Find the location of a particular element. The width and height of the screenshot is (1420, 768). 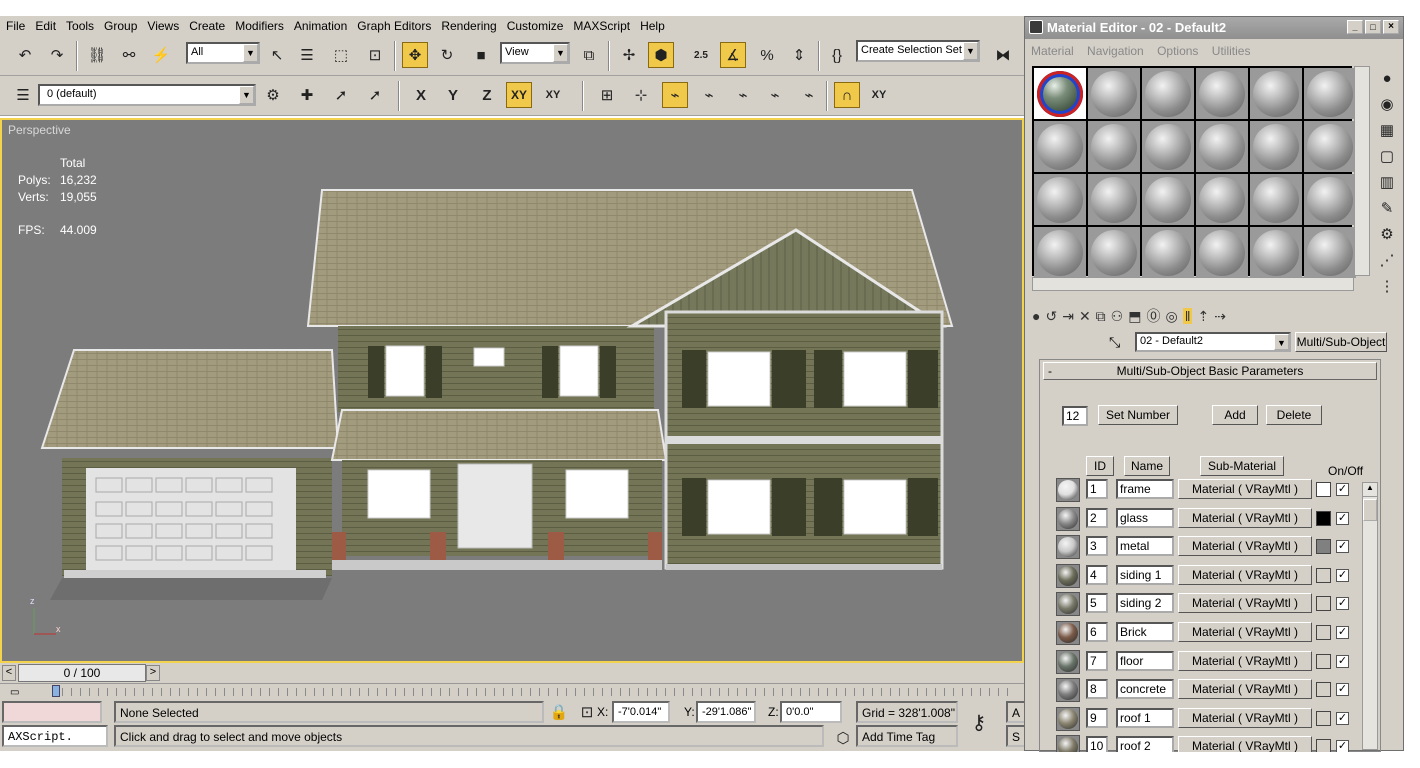

layer-manager-icon: ☰ is located at coordinates (23, 95).